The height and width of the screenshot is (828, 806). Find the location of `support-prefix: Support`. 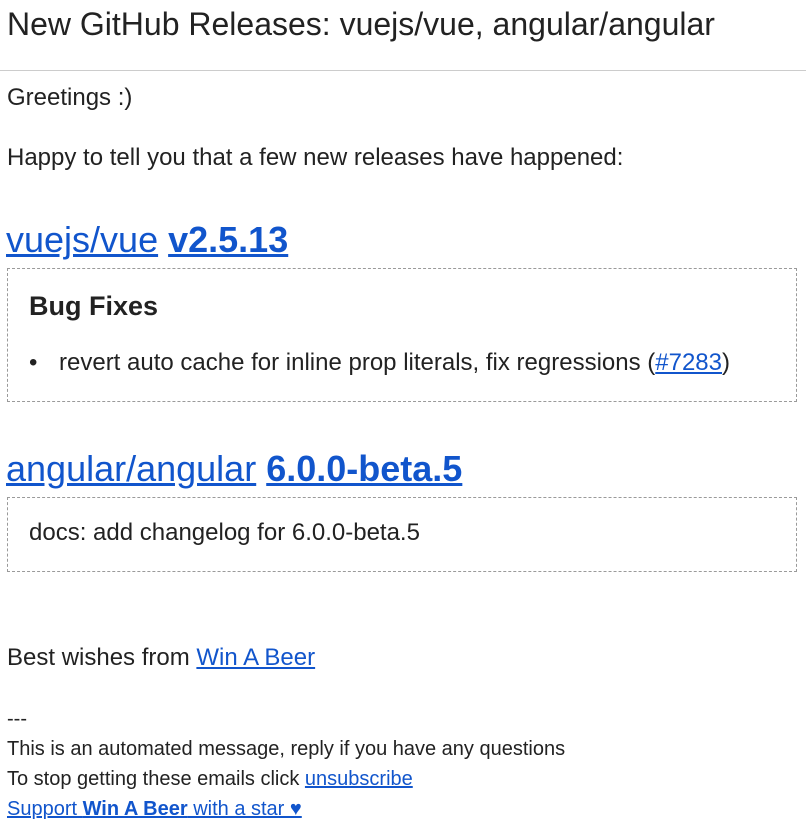

support-prefix: Support is located at coordinates (45, 809).